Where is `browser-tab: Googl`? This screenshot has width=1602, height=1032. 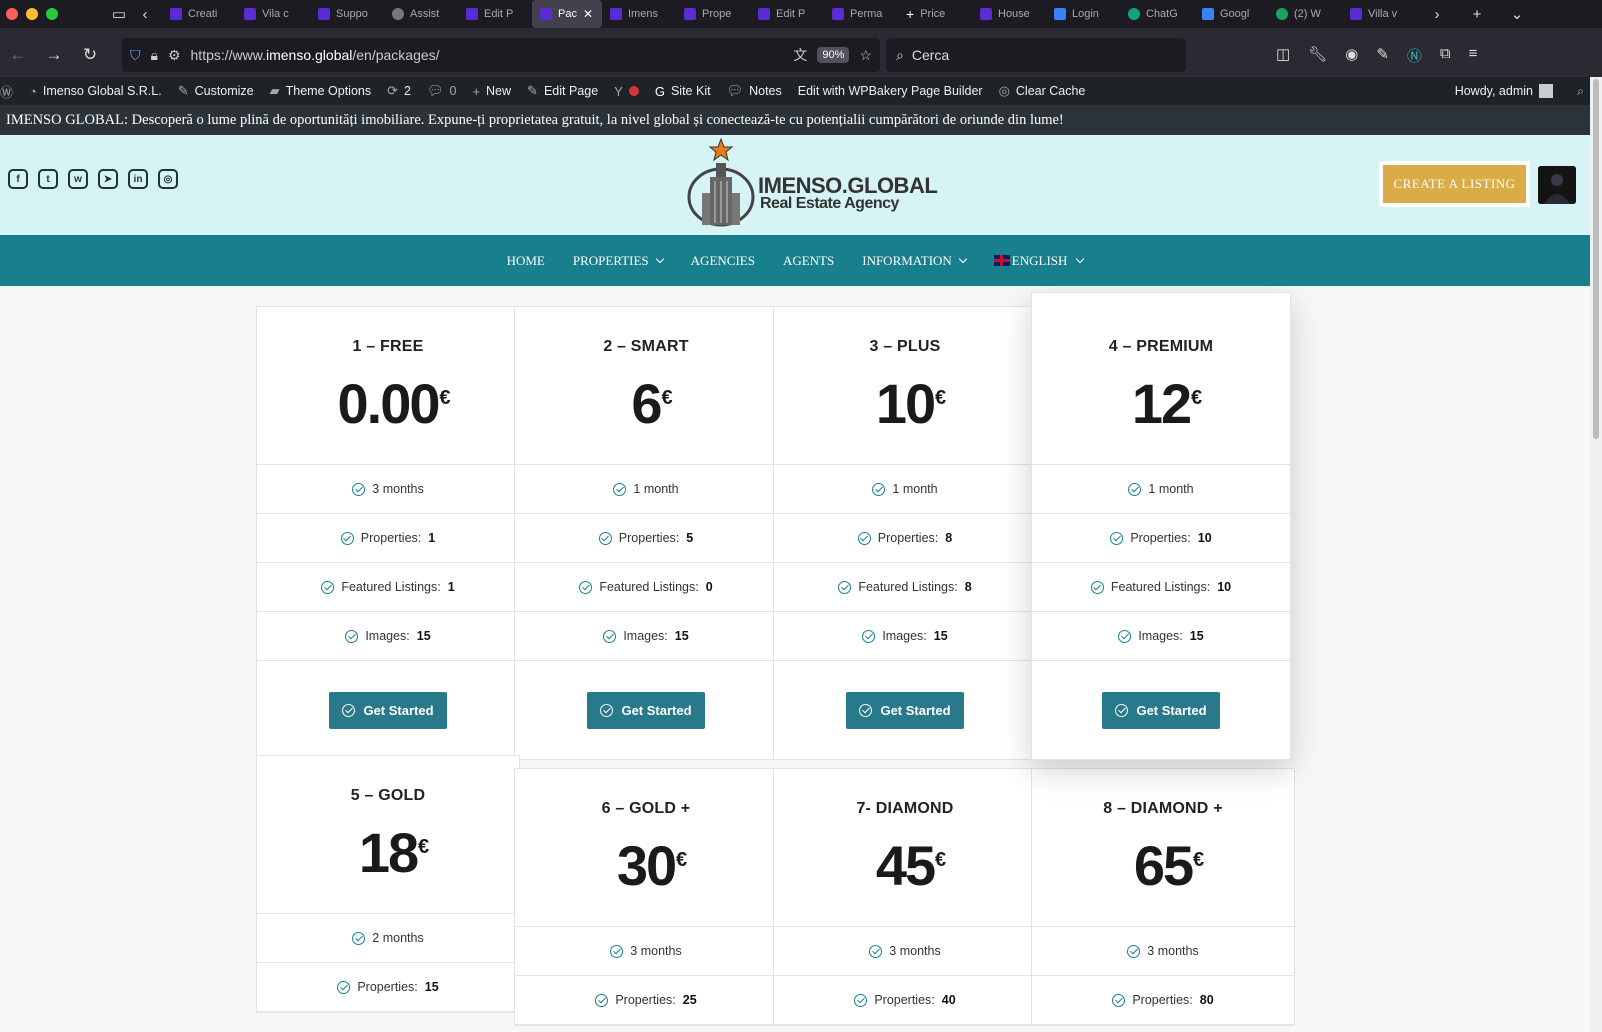
browser-tab: Googl is located at coordinates (1231, 14).